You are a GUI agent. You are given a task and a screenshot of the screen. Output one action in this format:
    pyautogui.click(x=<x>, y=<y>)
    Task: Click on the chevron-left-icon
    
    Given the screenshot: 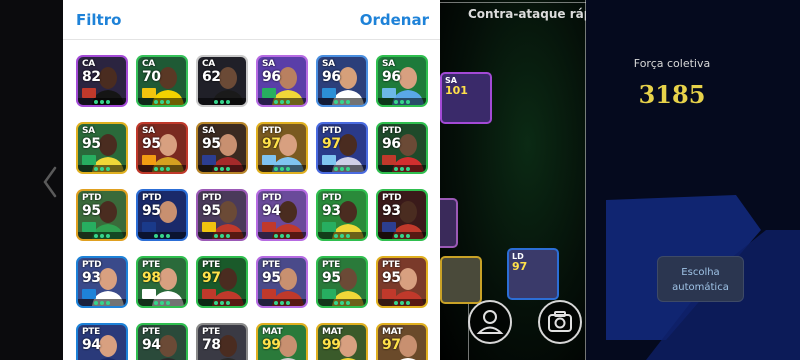 What is the action you would take?
    pyautogui.click(x=50, y=182)
    